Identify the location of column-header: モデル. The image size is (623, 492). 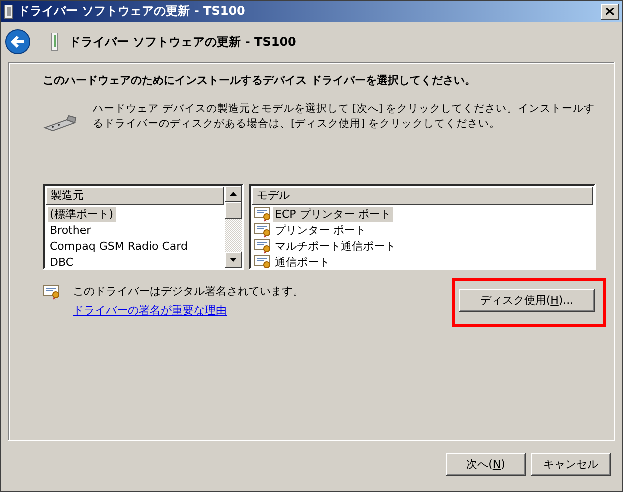
(422, 196).